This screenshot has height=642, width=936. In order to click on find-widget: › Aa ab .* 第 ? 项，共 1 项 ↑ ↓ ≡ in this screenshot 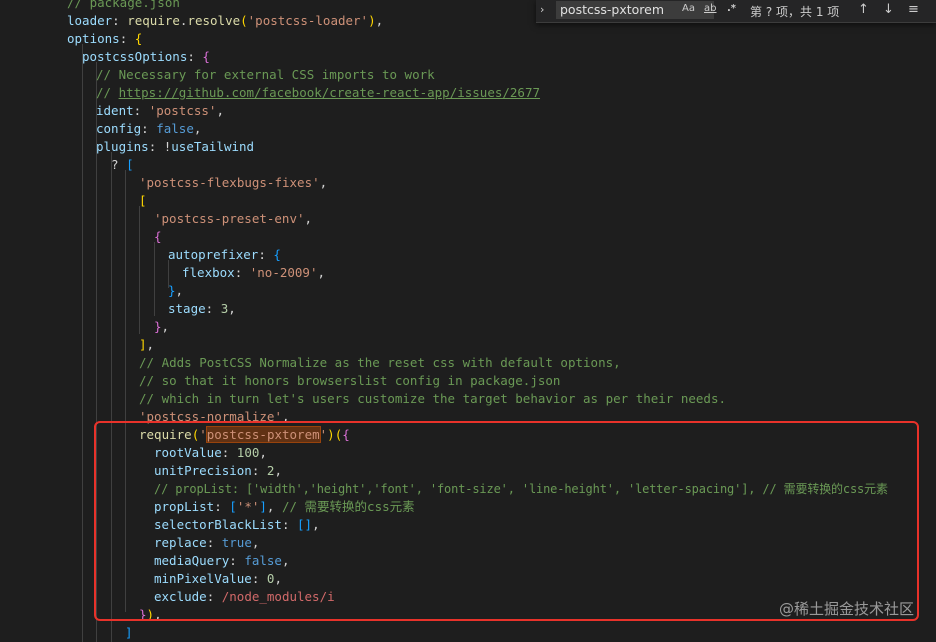, I will do `click(736, 11)`.